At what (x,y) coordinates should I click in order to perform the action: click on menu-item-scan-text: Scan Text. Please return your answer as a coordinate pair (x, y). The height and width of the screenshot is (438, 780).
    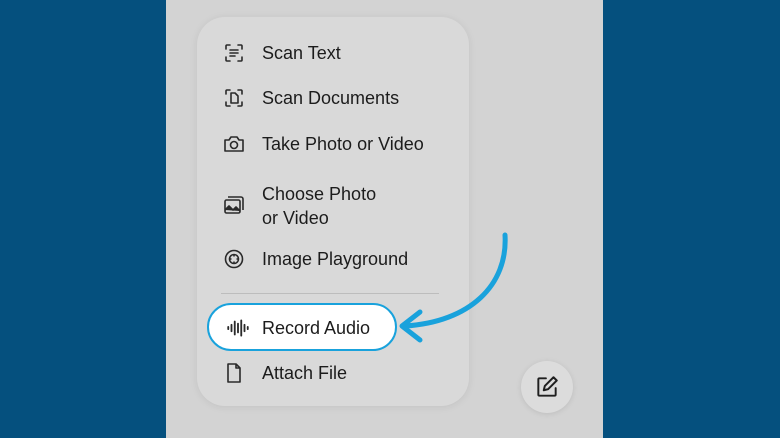
    Looking at the image, I should click on (333, 53).